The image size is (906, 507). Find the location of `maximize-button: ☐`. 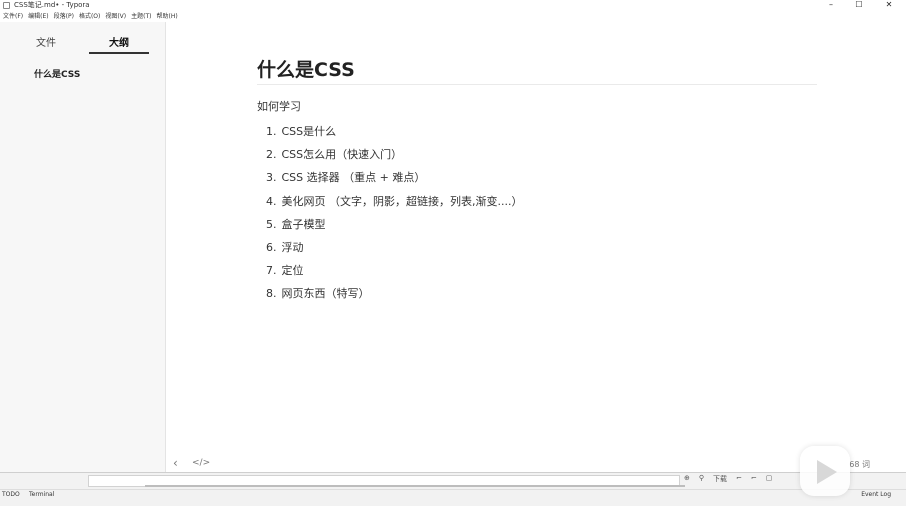

maximize-button: ☐ is located at coordinates (859, 5).